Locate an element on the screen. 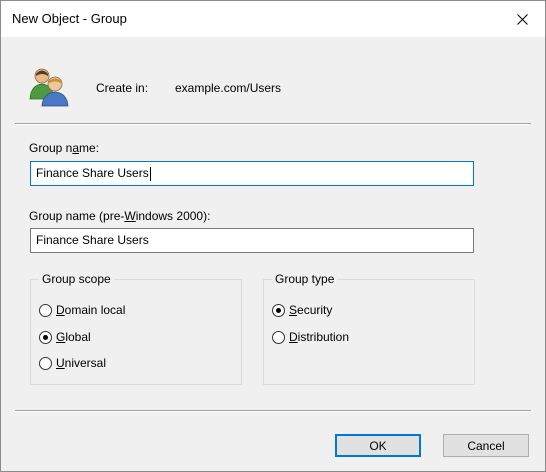  radio-label: Universal is located at coordinates (81, 363).